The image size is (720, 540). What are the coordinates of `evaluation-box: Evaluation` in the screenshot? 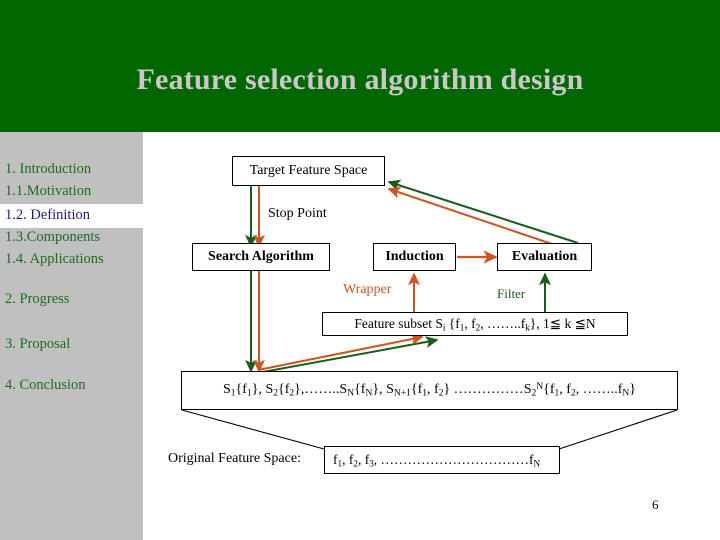 It's located at (544, 257).